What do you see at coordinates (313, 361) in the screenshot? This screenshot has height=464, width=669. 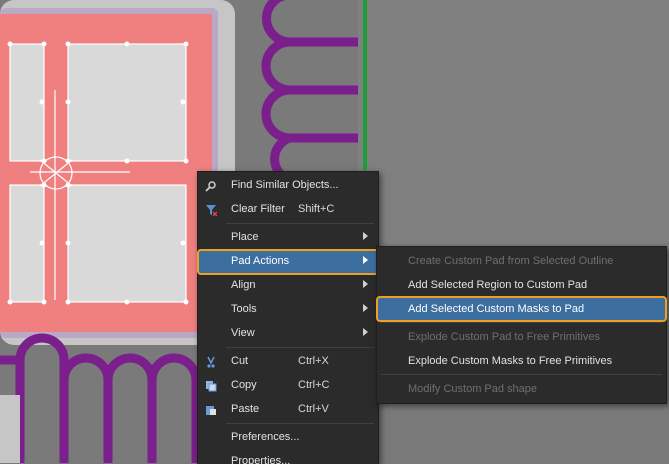 I see `menu-item-shortcut: Ctrl+X` at bounding box center [313, 361].